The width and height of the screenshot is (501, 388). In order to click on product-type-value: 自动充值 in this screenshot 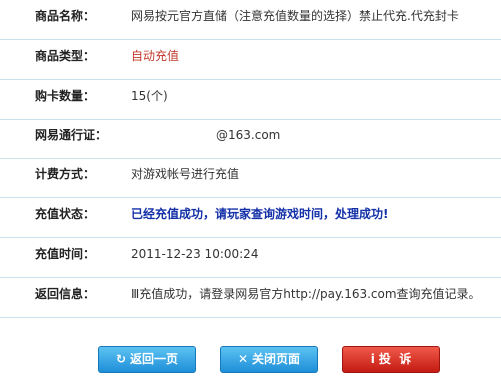, I will do `click(155, 56)`.